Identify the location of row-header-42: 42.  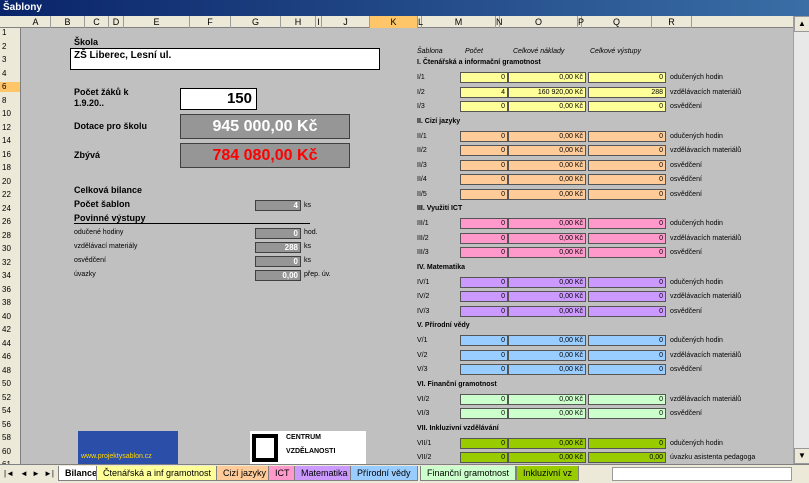
(10, 330).